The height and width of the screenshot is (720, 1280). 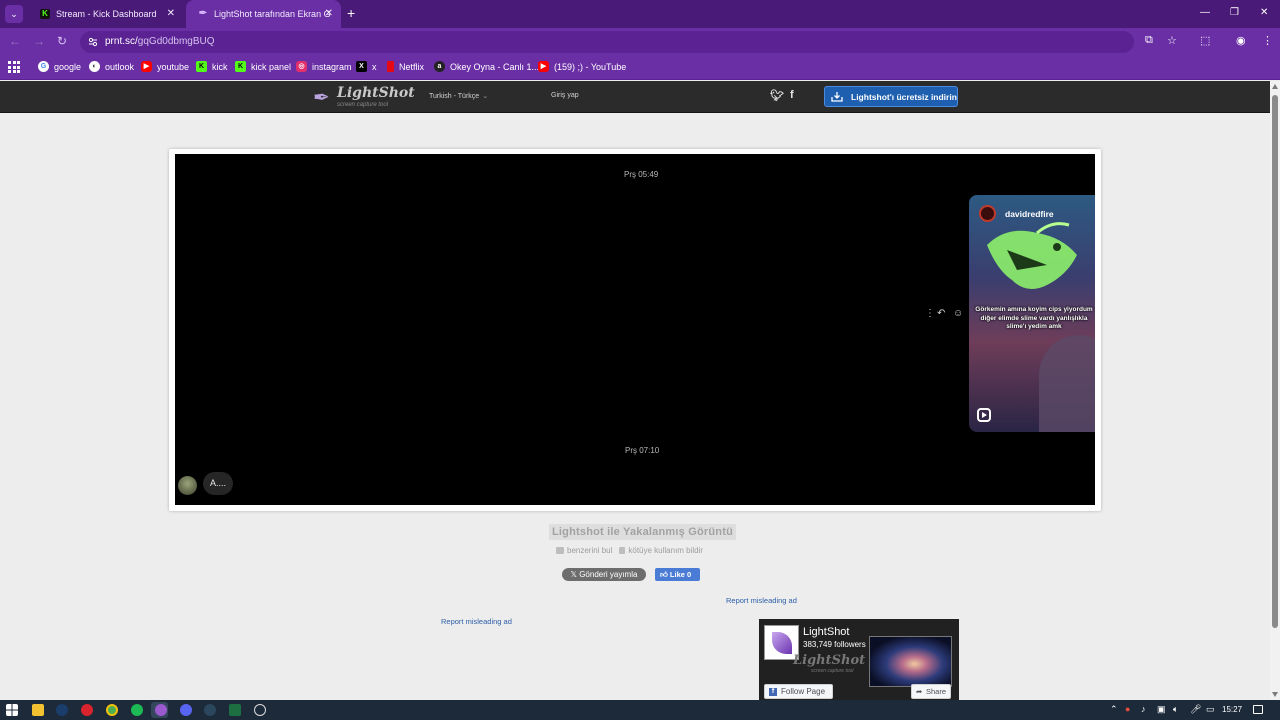 What do you see at coordinates (111, 66) in the screenshot?
I see `bookmark-outlook: ◐ outlook` at bounding box center [111, 66].